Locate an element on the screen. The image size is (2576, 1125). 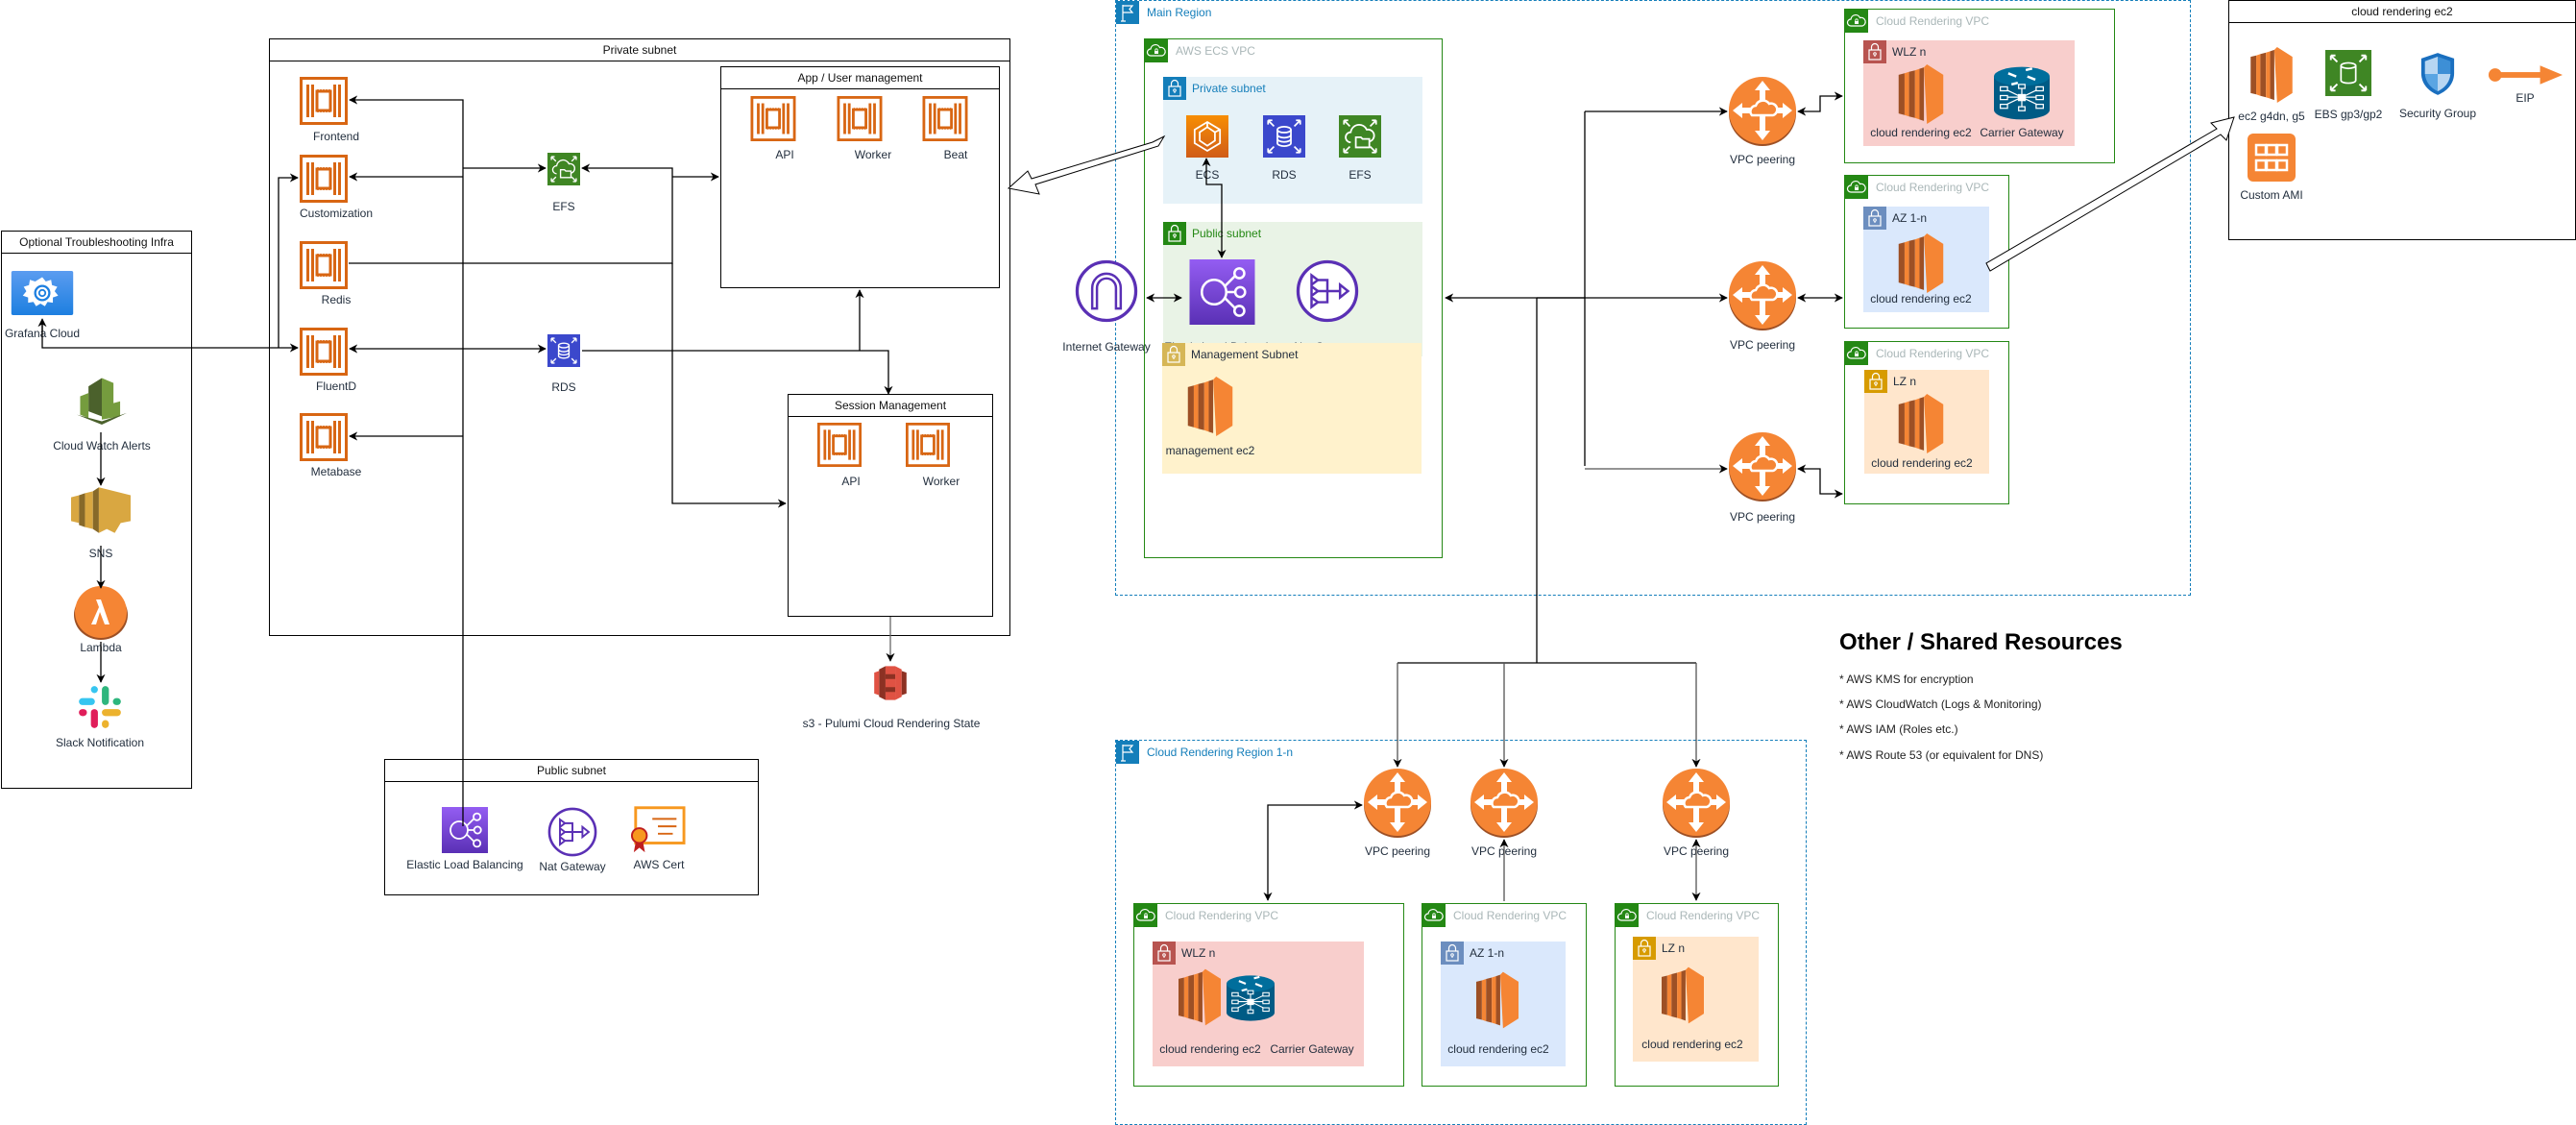
certificate-icon is located at coordinates (658, 829).